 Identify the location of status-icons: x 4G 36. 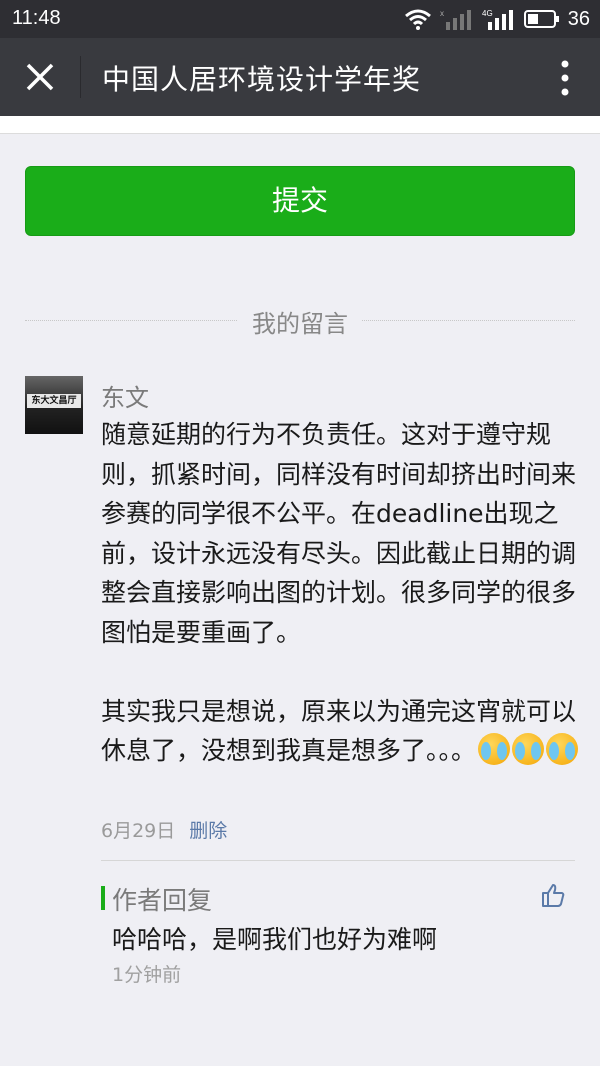
(497, 19).